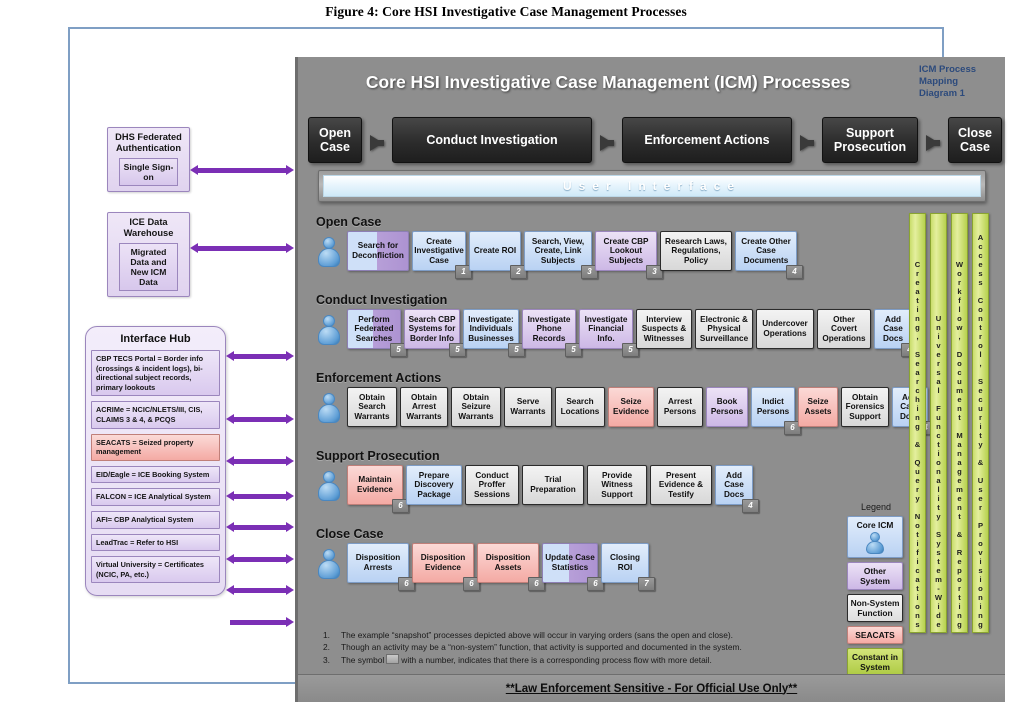  Describe the element at coordinates (155, 497) in the screenshot. I see `hub-item-falcon: FALCON = ICE Analytical System` at that location.